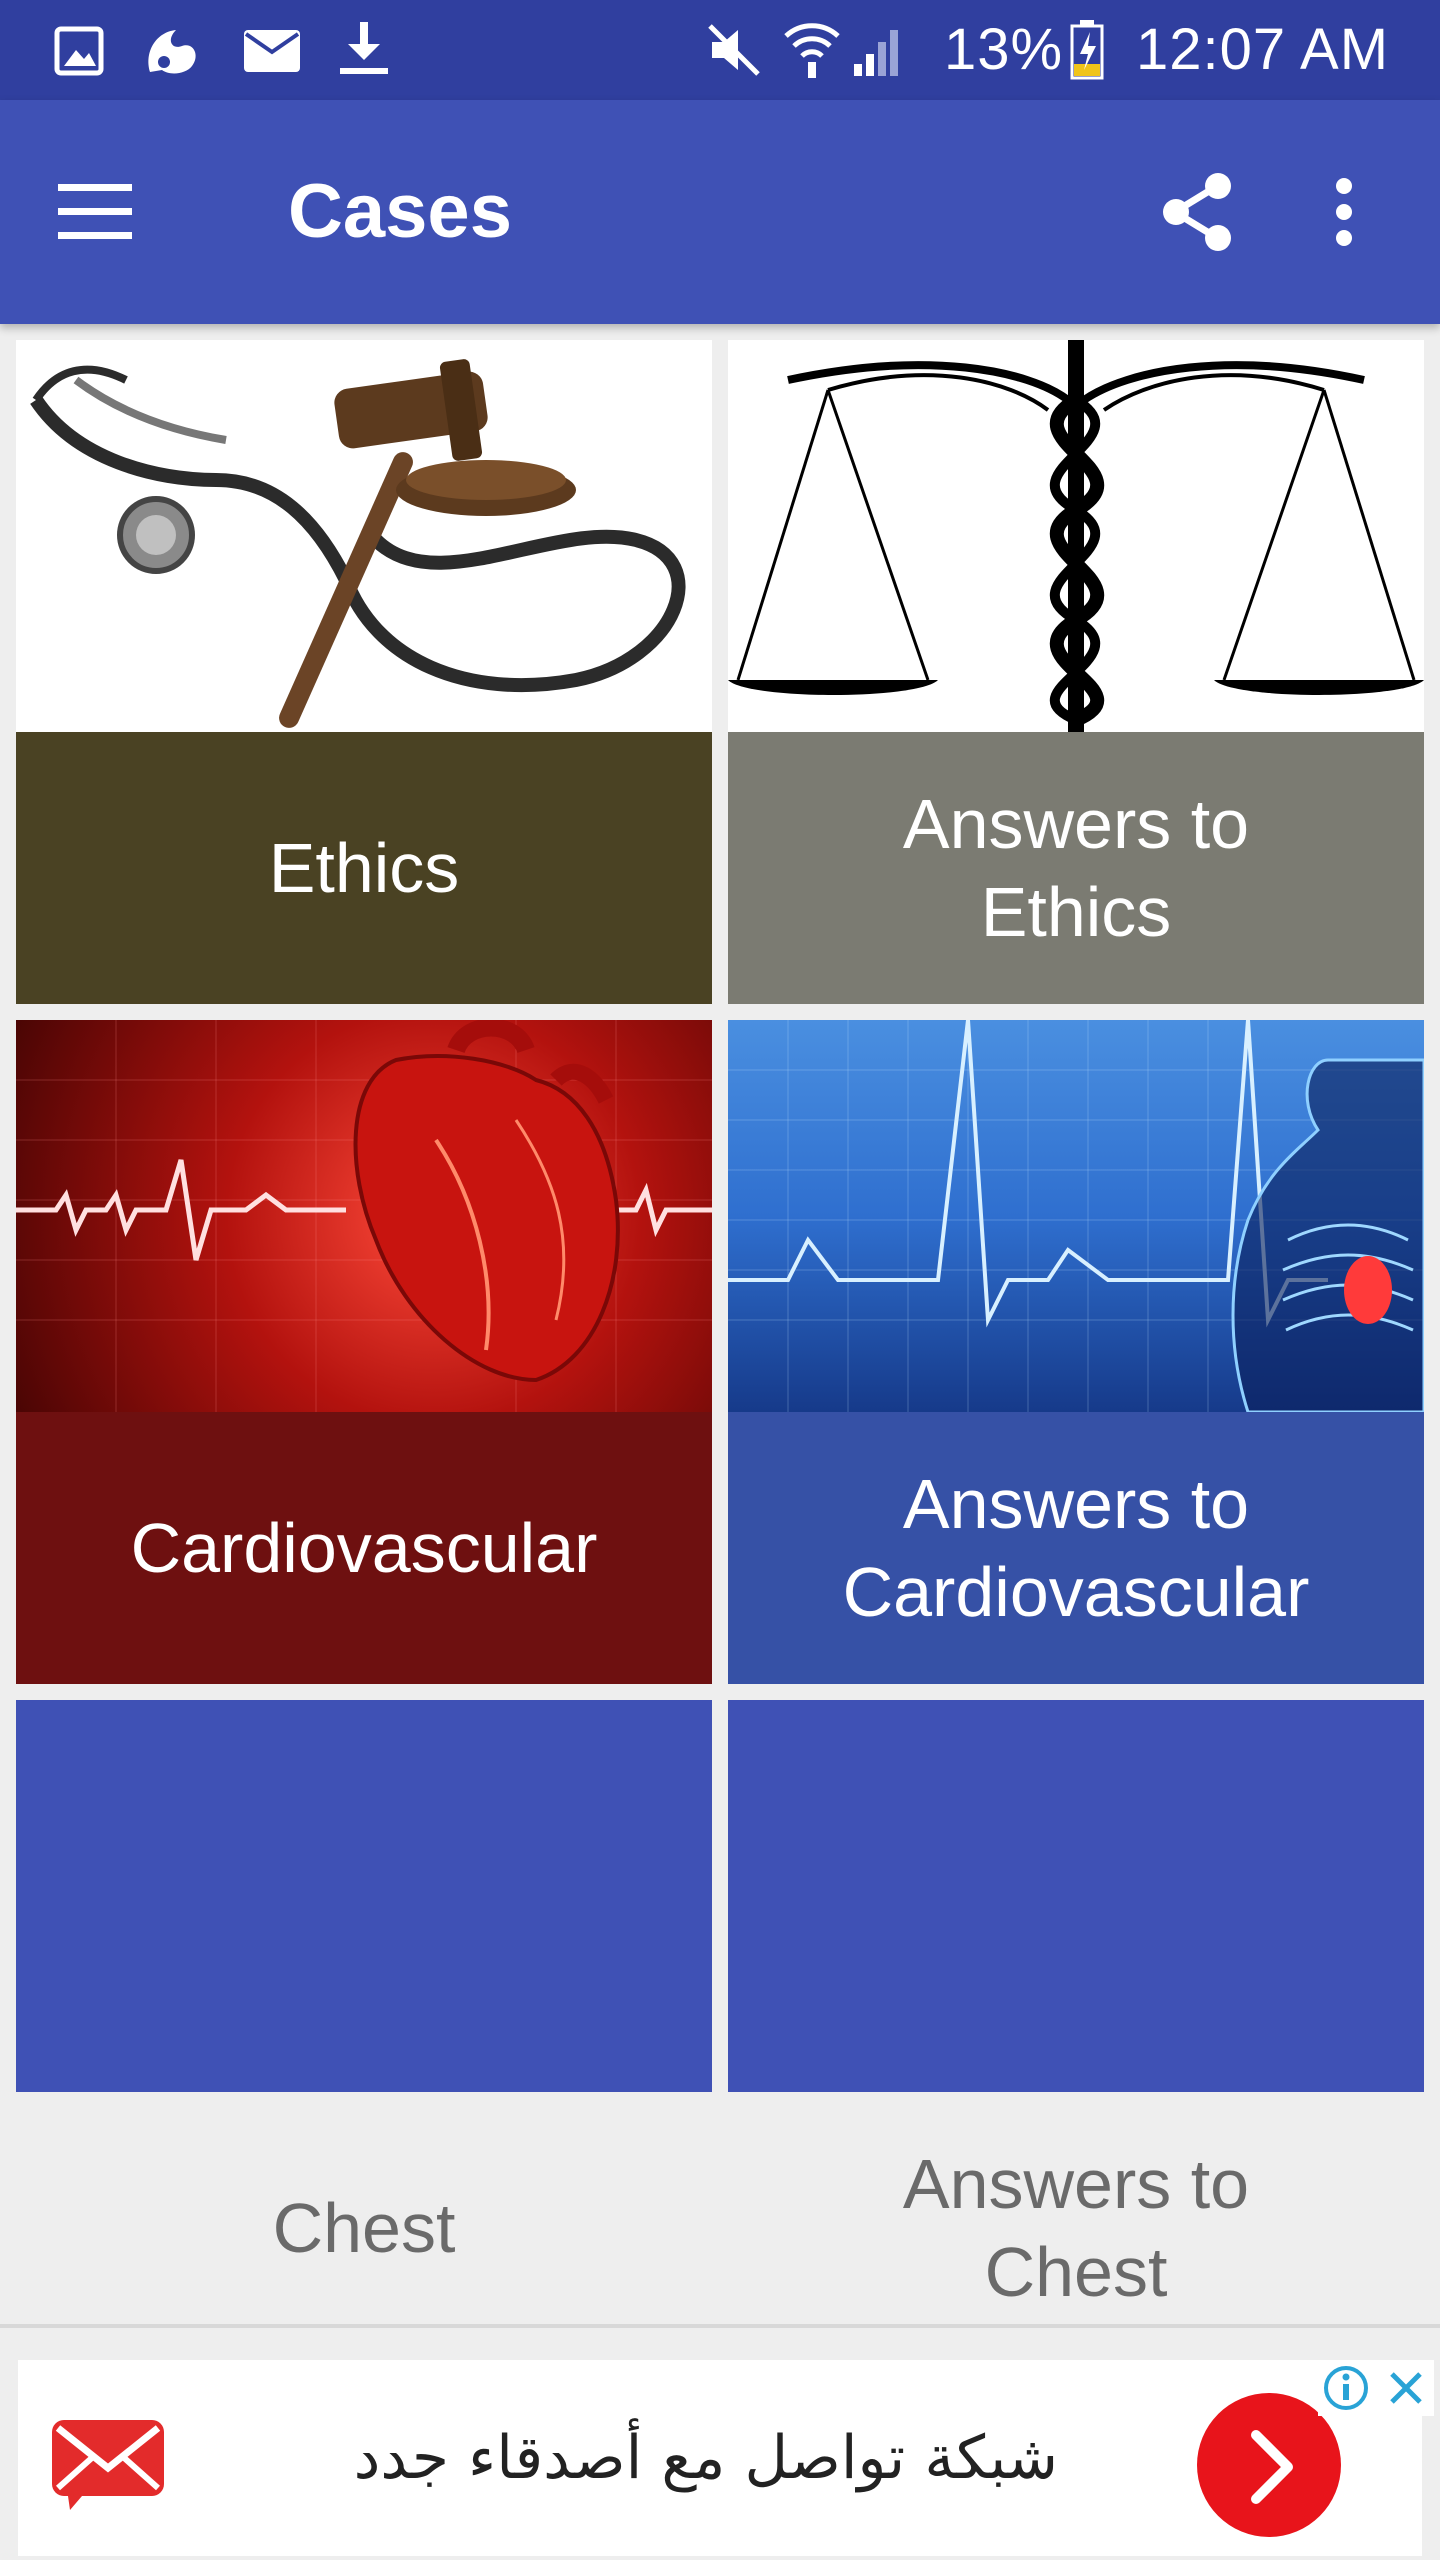 The height and width of the screenshot is (2560, 1440). What do you see at coordinates (79, 51) in the screenshot?
I see `gallery-icon` at bounding box center [79, 51].